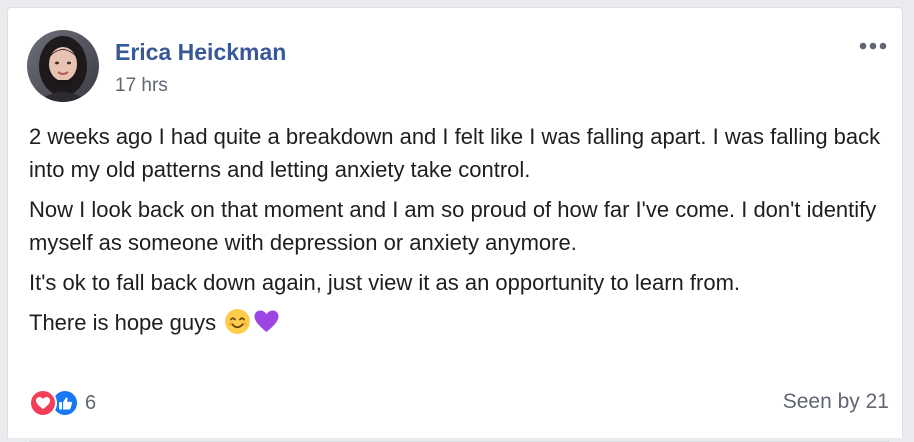  I want to click on author-avatar, so click(63, 66).